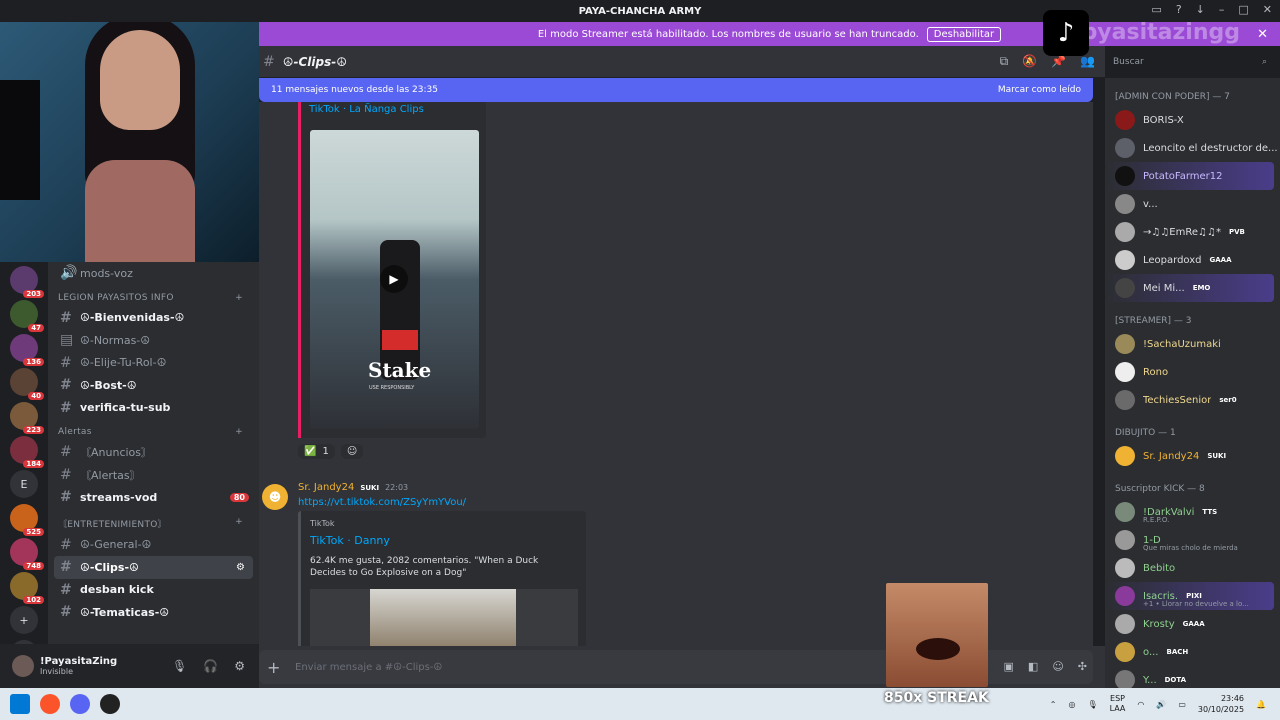 Image resolution: width=1280 pixels, height=720 pixels. Describe the element at coordinates (153, 408) in the screenshot. I see `channel-verifica: # verifica-tu-sub` at that location.